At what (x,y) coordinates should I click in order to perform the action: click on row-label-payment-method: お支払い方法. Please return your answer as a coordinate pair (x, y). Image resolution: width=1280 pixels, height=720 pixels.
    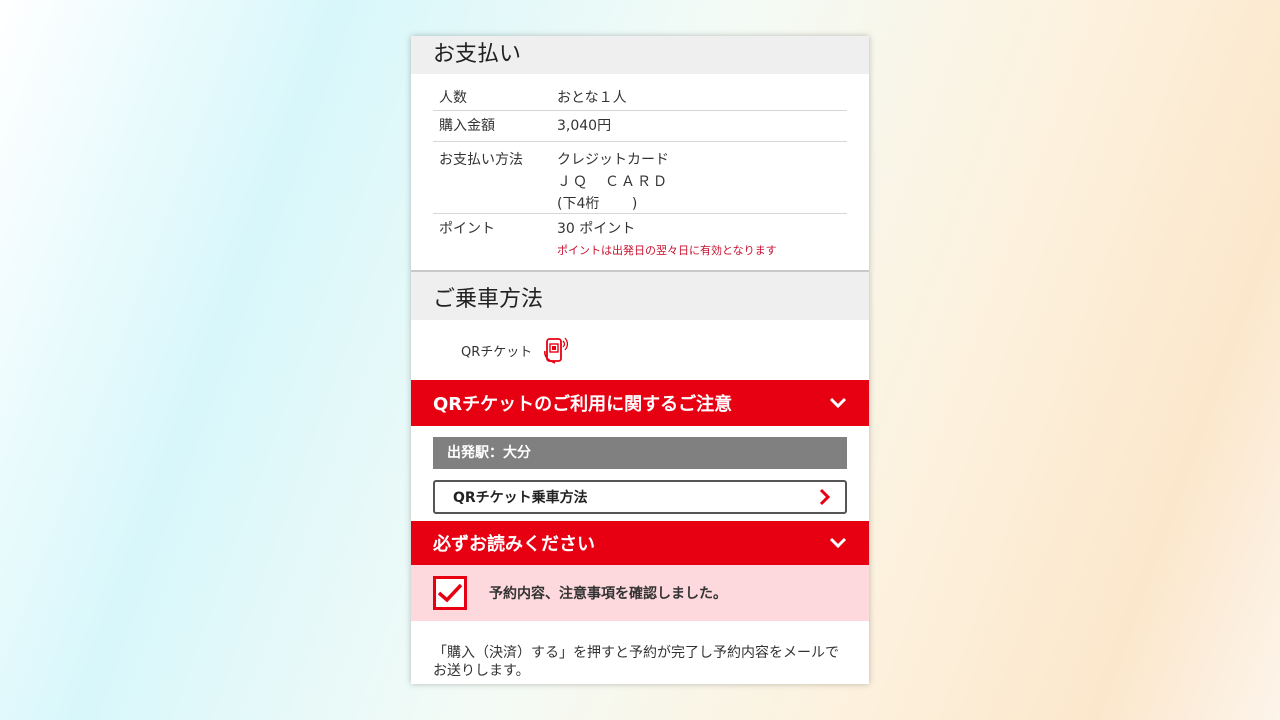
    Looking at the image, I should click on (481, 160).